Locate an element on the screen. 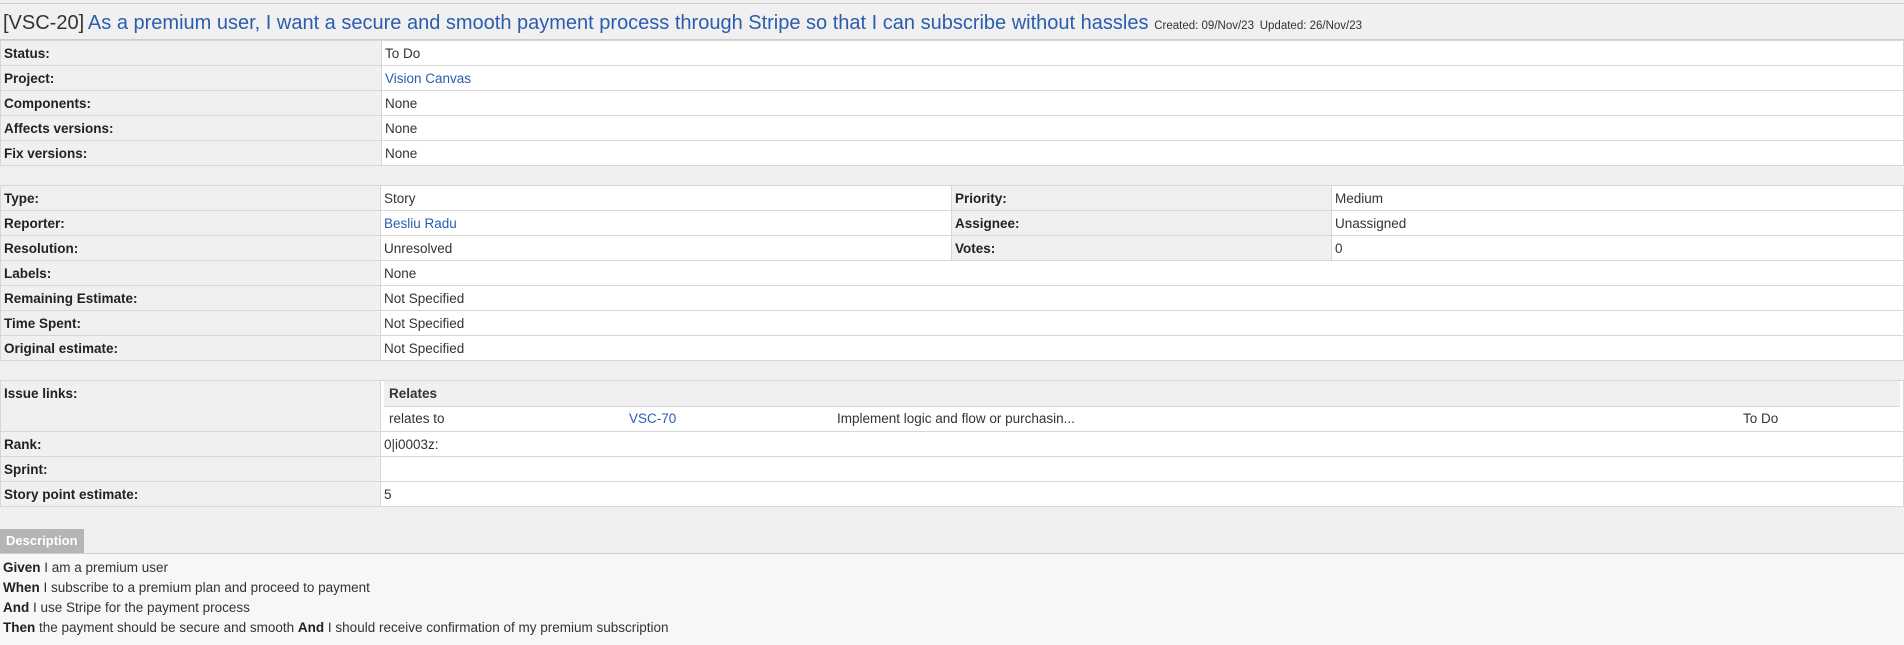  status-label: Status: is located at coordinates (191, 53).